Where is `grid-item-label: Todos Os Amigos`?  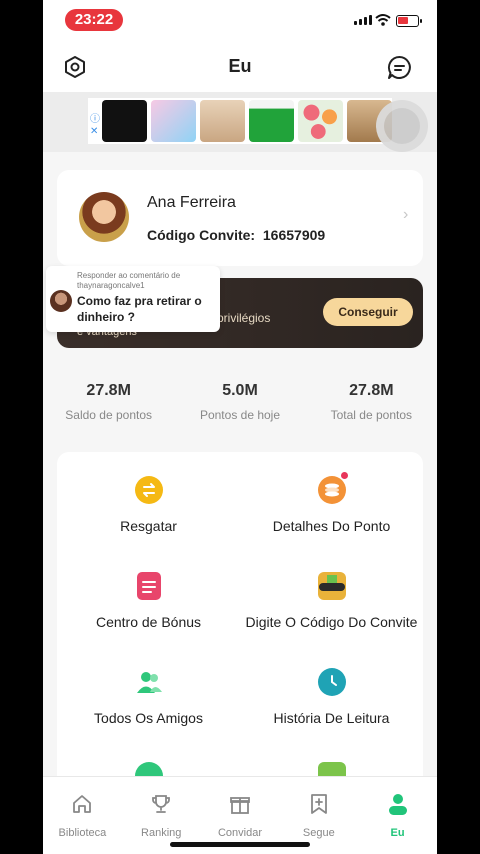
grid-item-label: Todos Os Amigos is located at coordinates (148, 718).